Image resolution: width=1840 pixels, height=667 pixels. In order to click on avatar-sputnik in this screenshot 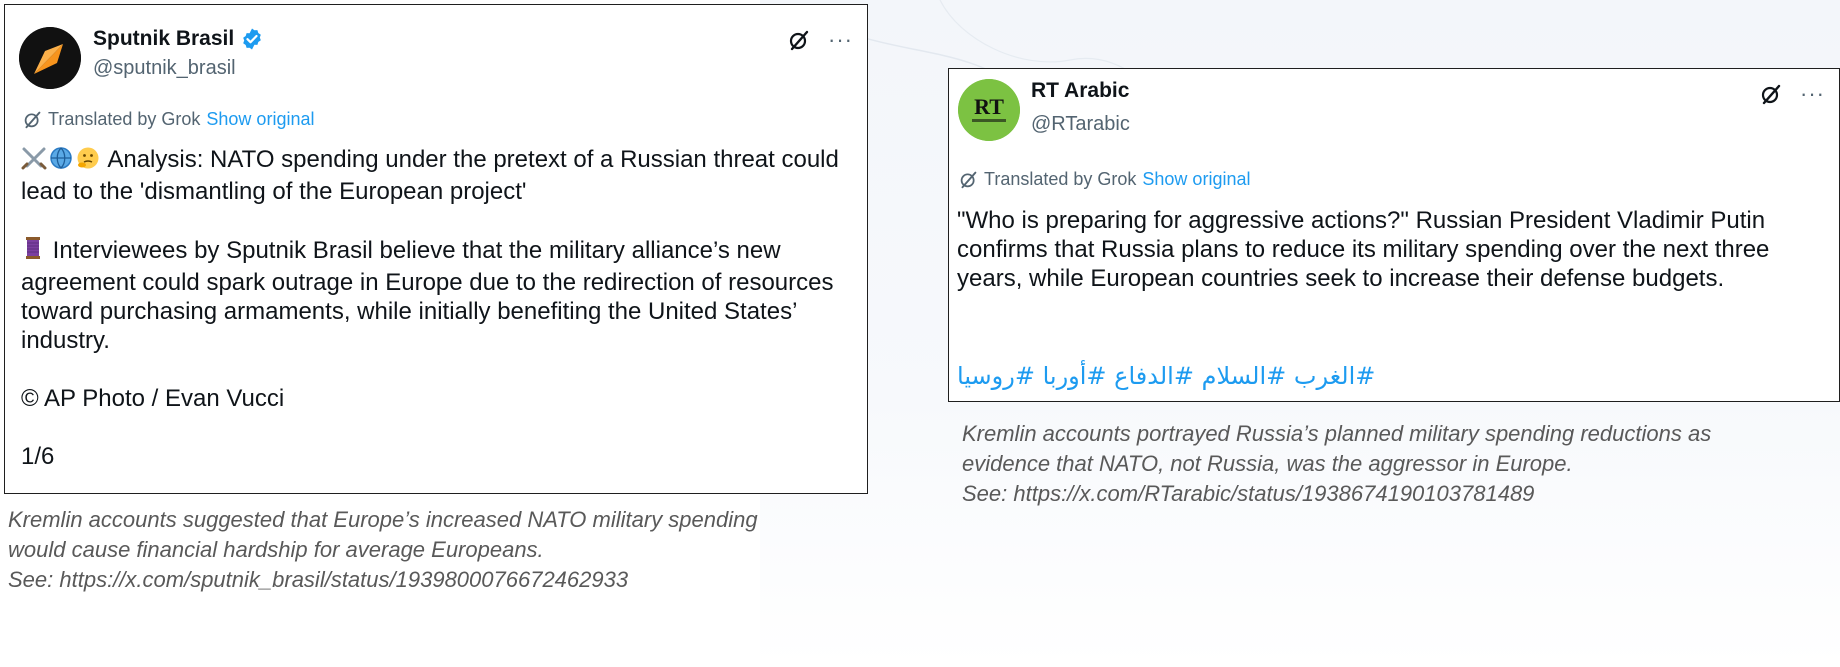, I will do `click(50, 58)`.